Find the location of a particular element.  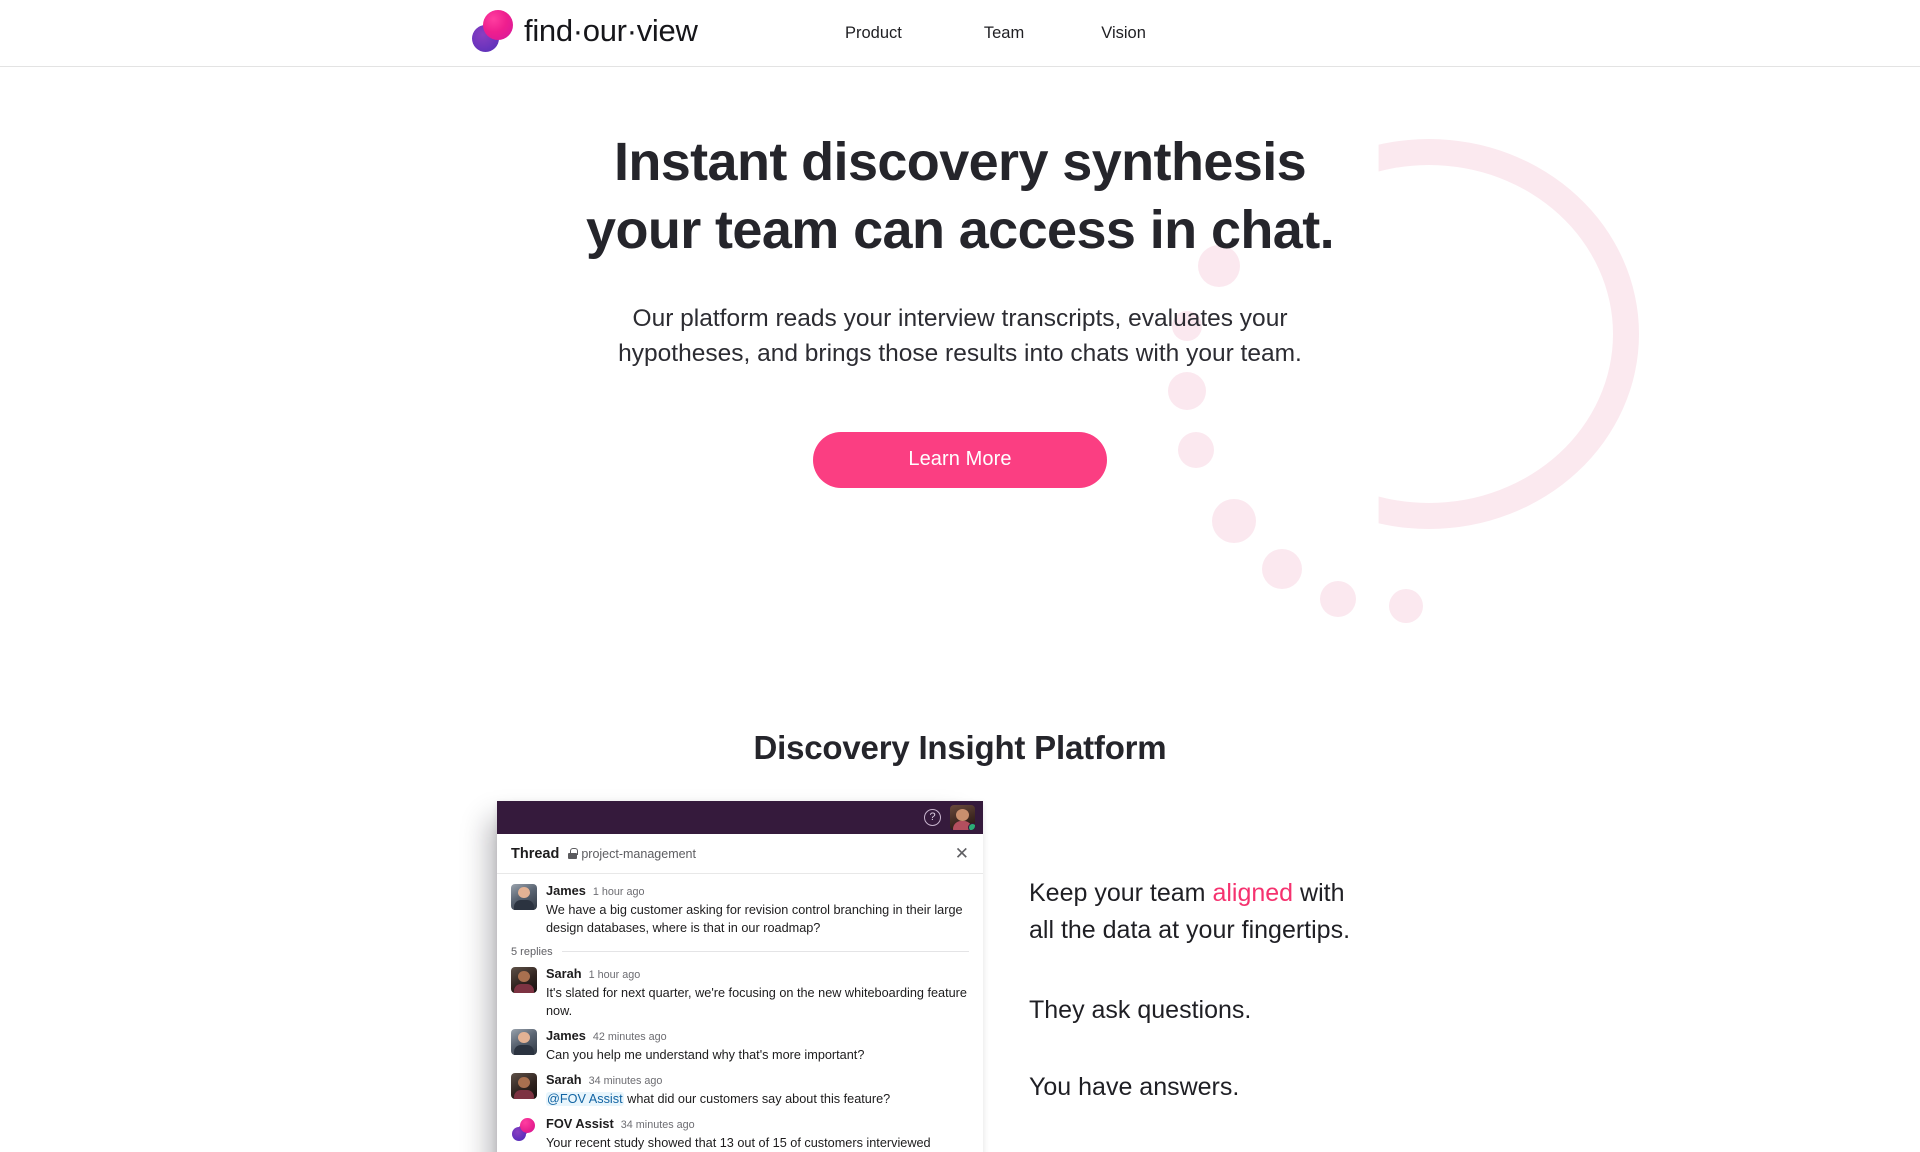

message-timestamp: 42 minutes ago is located at coordinates (629, 1036).